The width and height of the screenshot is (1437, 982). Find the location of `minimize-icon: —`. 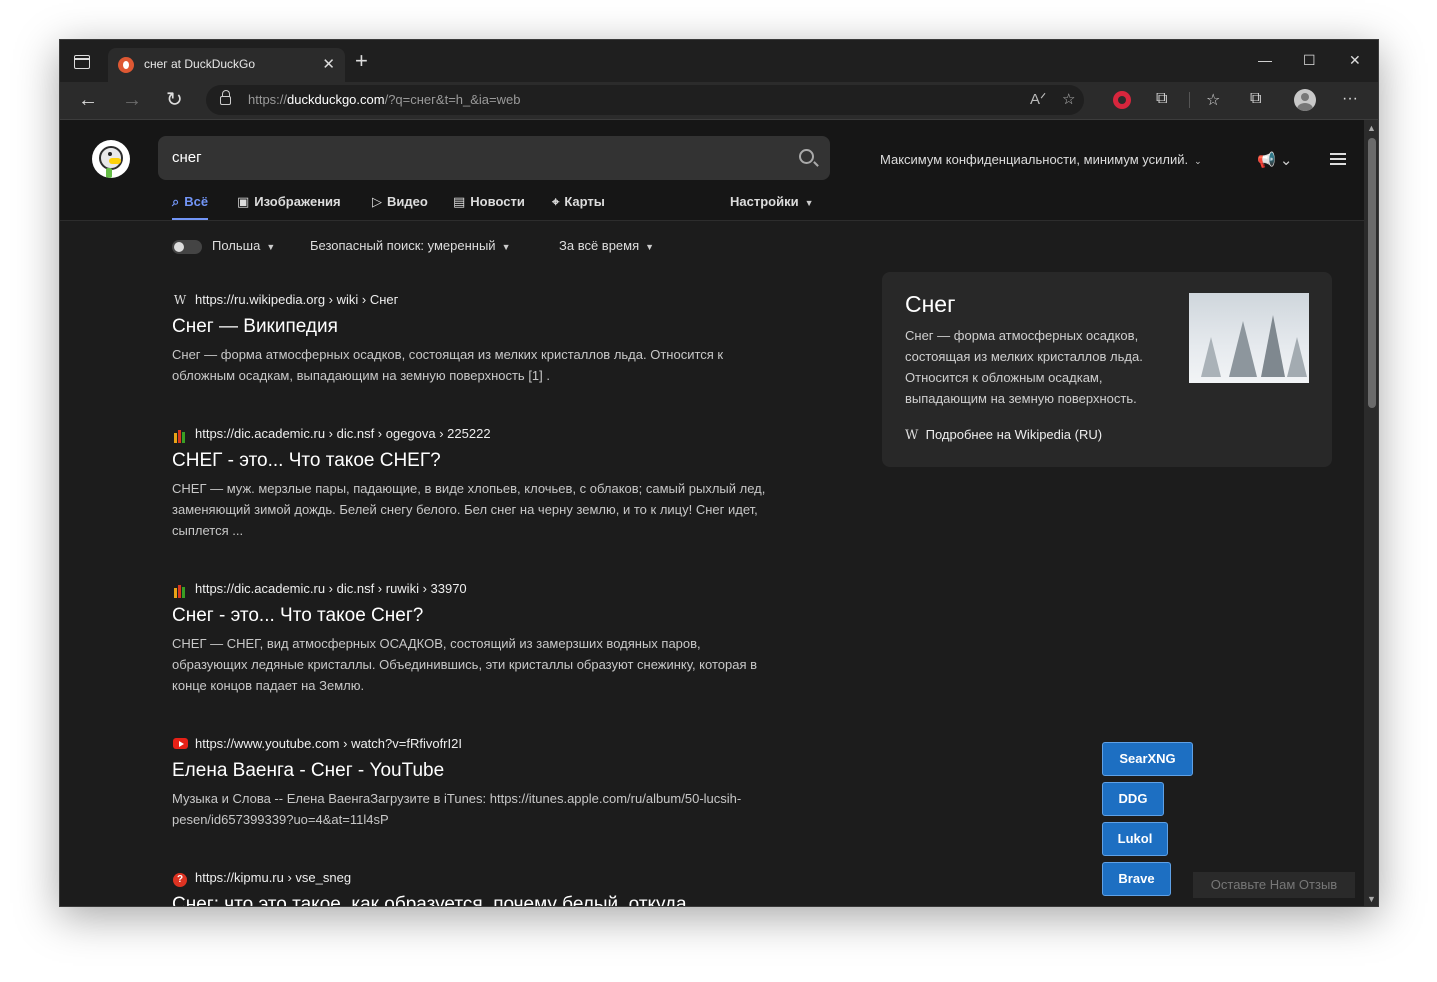

minimize-icon: — is located at coordinates (1265, 60).